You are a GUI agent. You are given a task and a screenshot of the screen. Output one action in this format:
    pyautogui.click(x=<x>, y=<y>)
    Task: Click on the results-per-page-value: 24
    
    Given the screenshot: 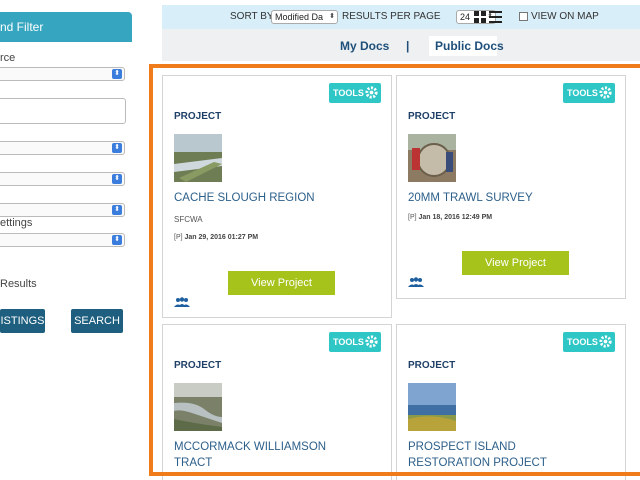 What is the action you would take?
    pyautogui.click(x=465, y=17)
    